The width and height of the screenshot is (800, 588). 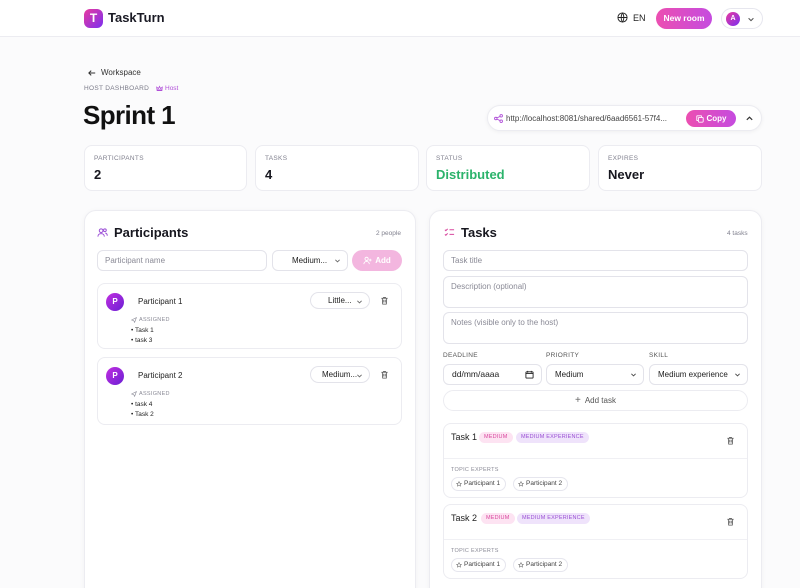 I want to click on assigned-task: • task 3, so click(x=142, y=340).